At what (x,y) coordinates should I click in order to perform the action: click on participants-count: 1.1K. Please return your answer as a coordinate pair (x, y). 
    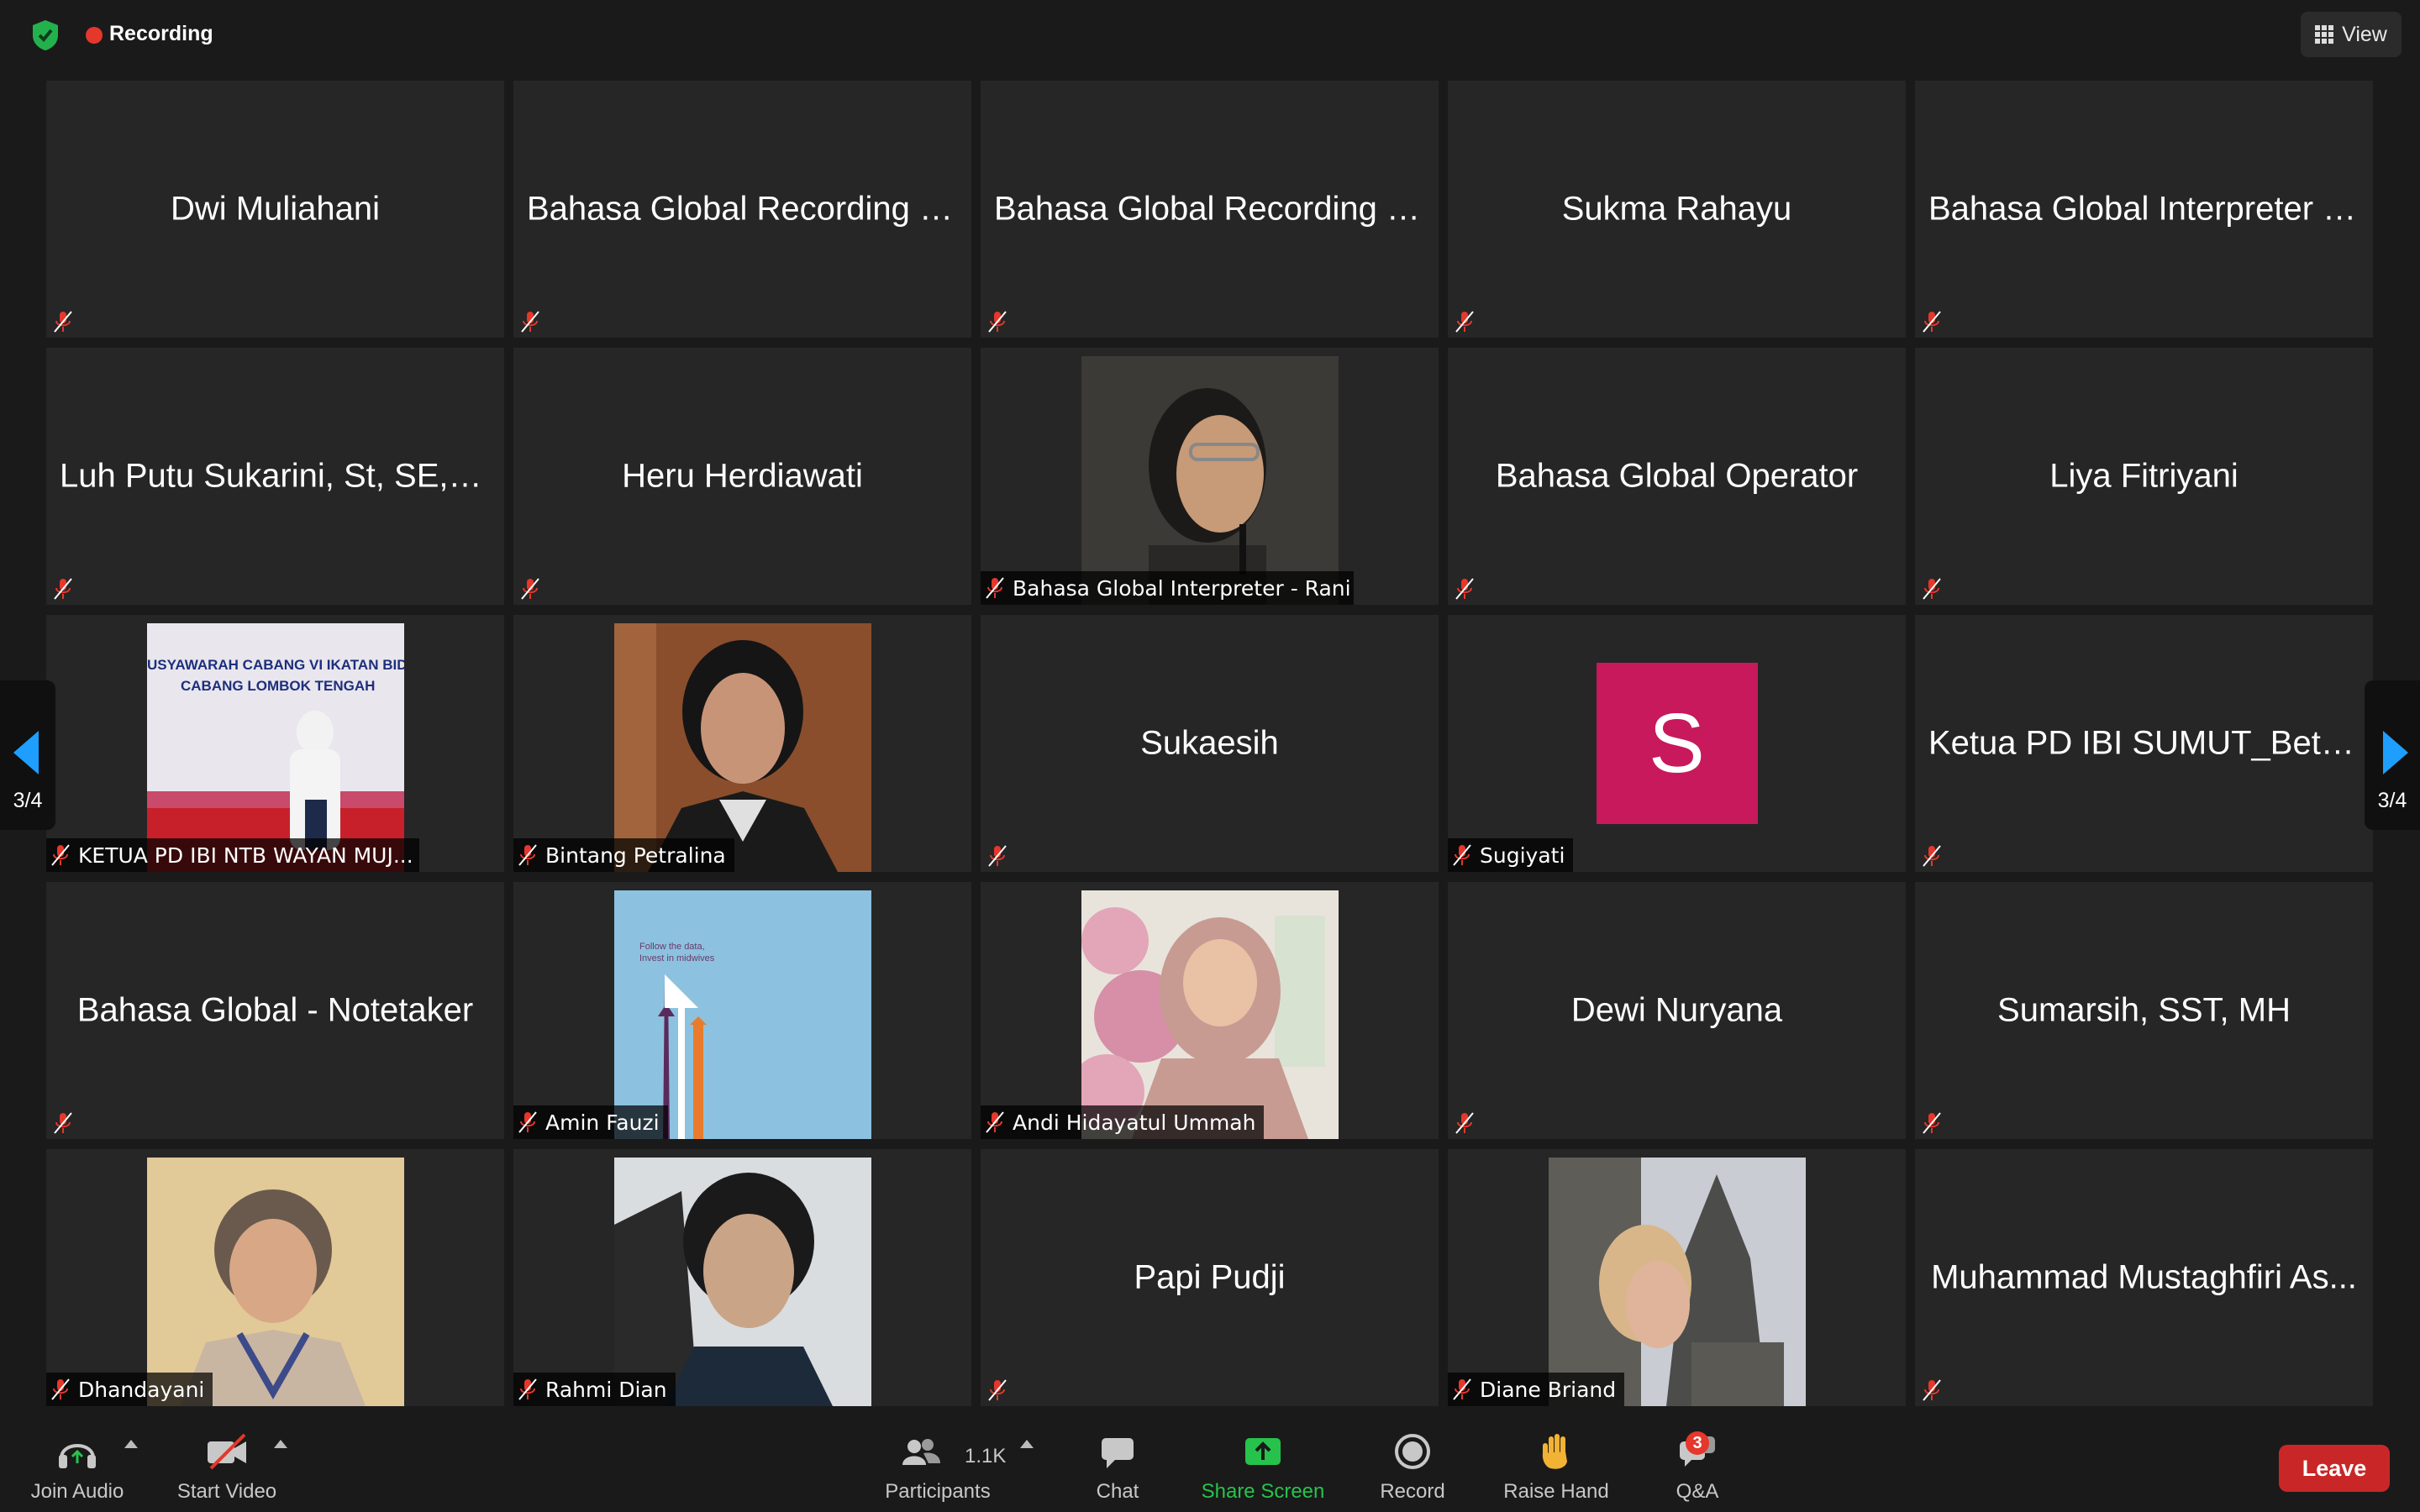
    Looking at the image, I should click on (986, 1456).